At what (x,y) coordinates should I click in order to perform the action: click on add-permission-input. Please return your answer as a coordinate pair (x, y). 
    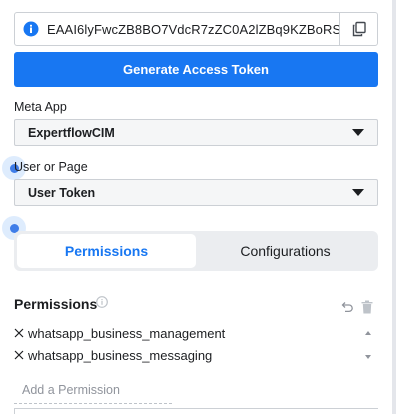
    Looking at the image, I should click on (93, 390).